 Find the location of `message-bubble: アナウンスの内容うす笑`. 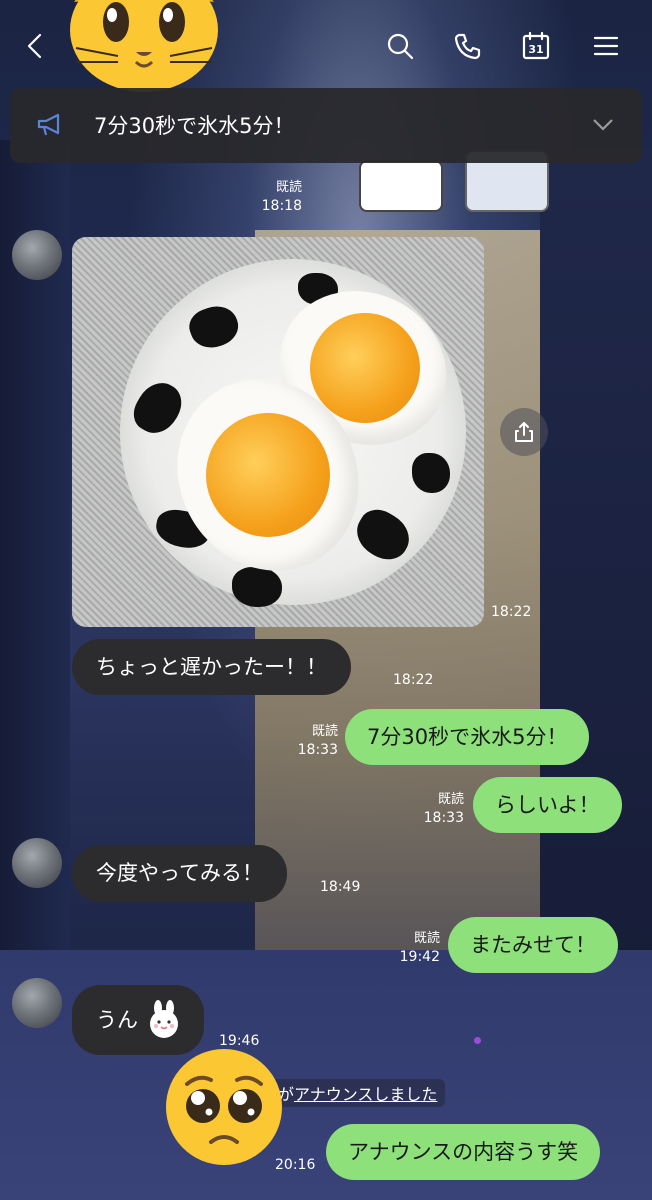

message-bubble: アナウンスの内容うす笑 is located at coordinates (463, 1152).